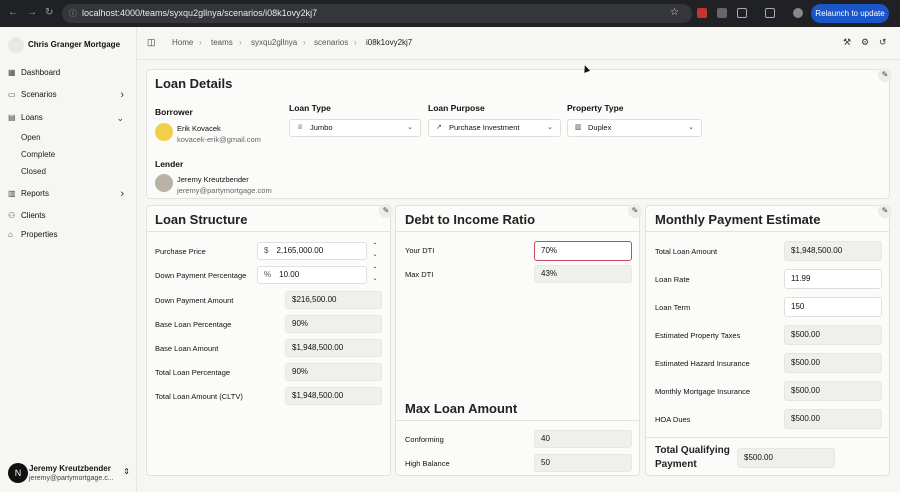 This screenshot has width=900, height=492. I want to click on loan-purpose-label: Loan Purpose, so click(456, 108).